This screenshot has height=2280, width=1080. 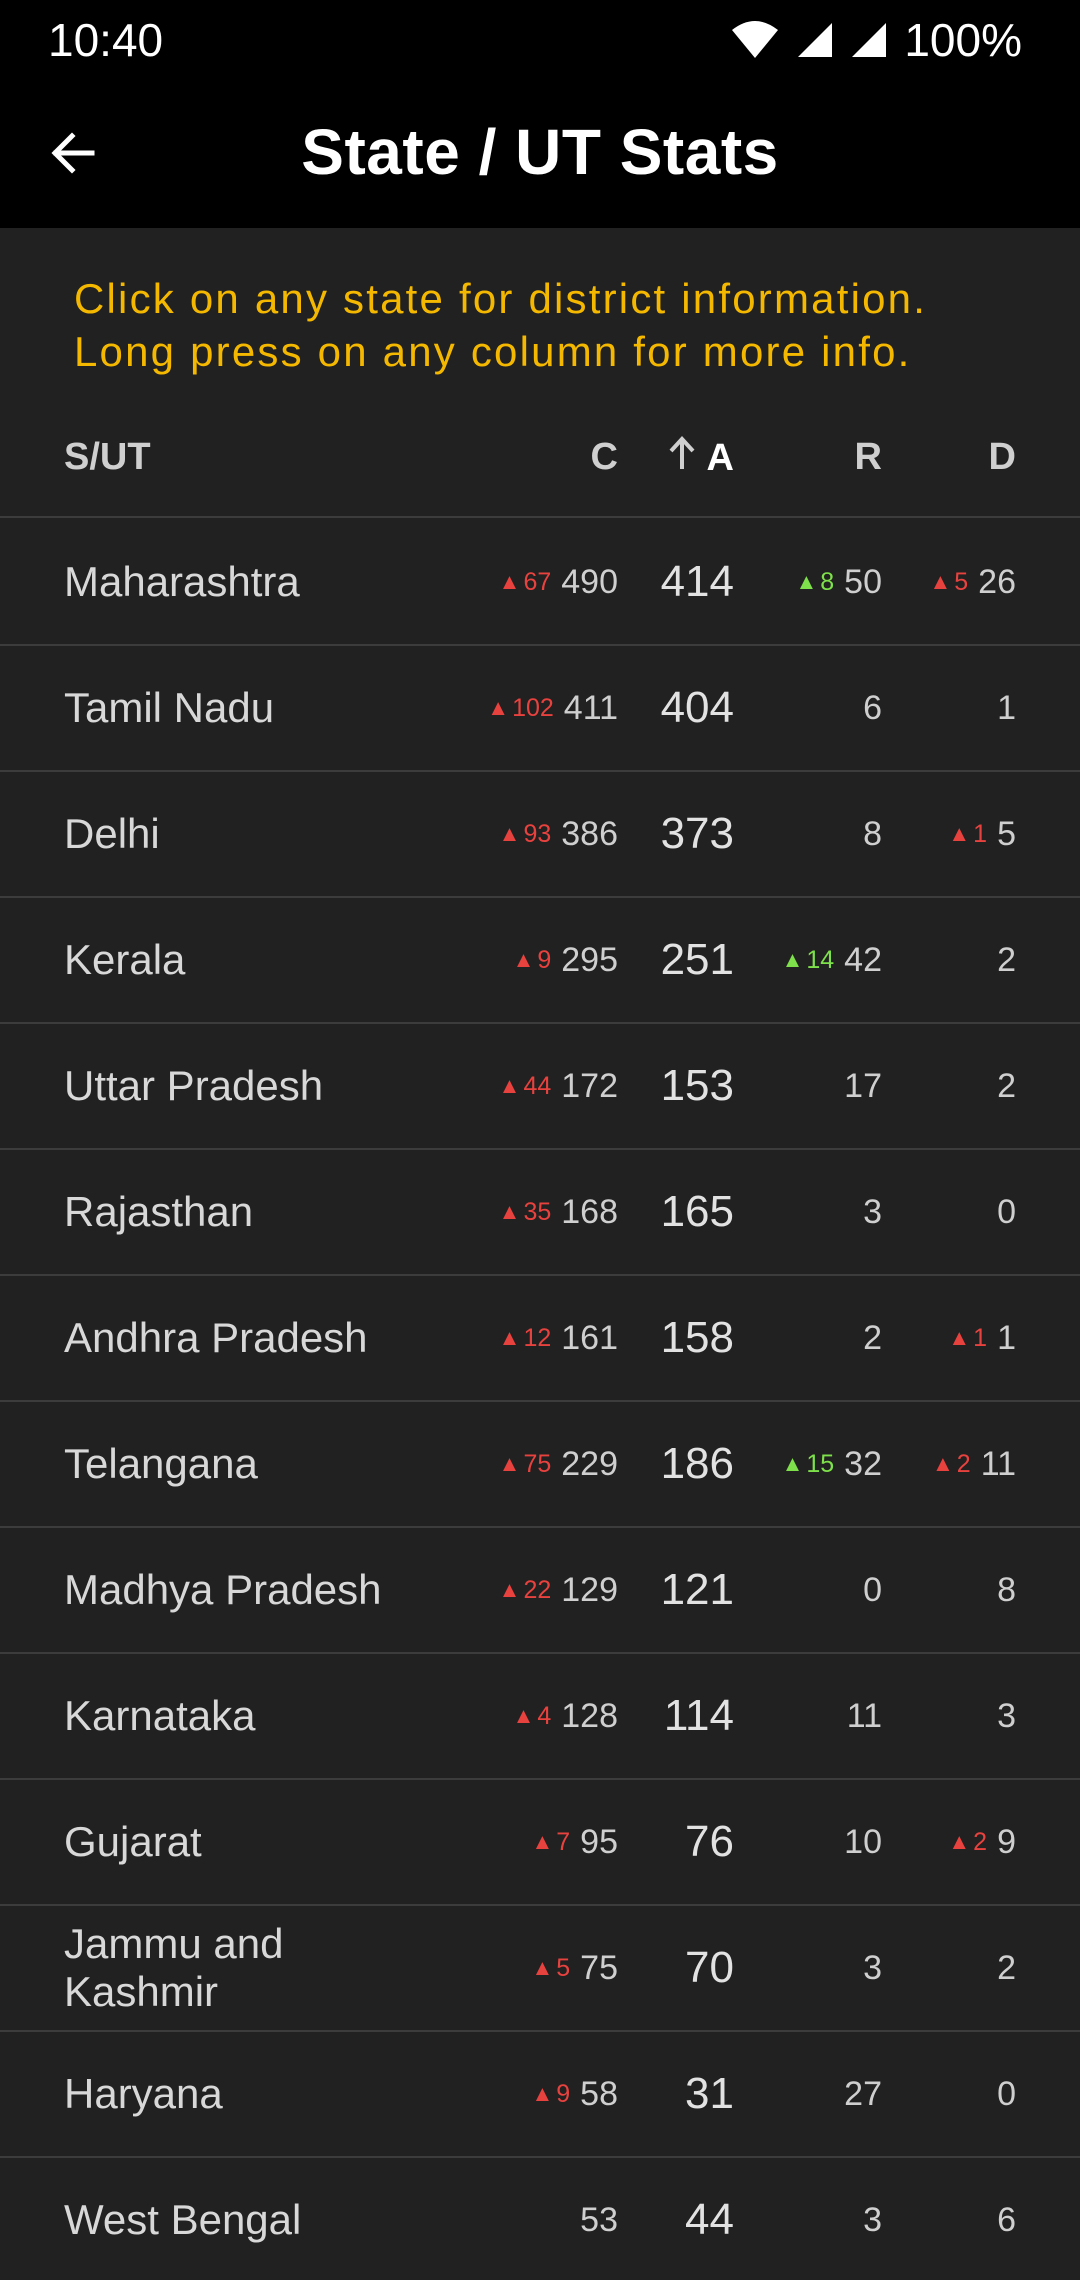 What do you see at coordinates (709, 2219) in the screenshot?
I see `active-value: 44` at bounding box center [709, 2219].